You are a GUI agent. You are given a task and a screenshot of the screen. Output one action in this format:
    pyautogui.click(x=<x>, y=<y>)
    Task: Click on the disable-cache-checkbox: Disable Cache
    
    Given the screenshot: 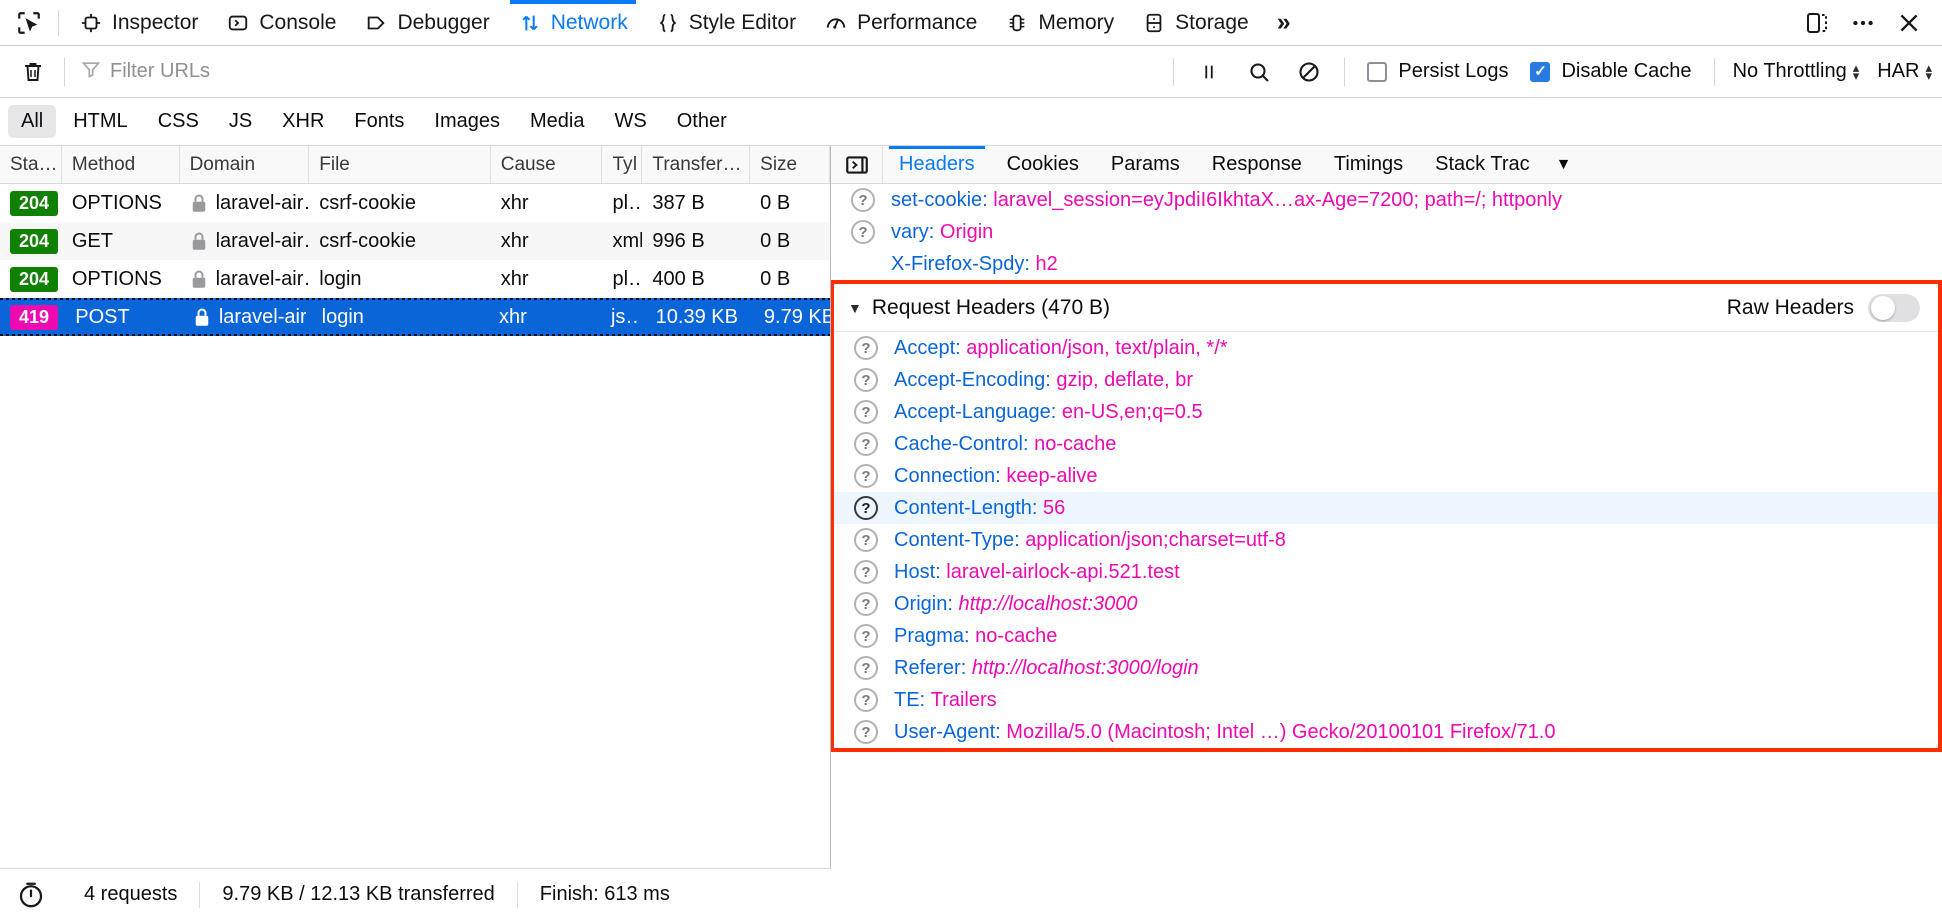 What is the action you would take?
    pyautogui.click(x=1611, y=71)
    